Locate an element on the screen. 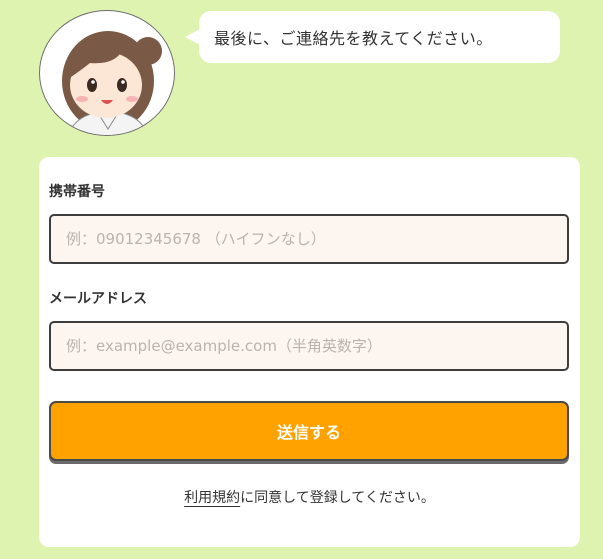  chat-bubble: 最後に、ご連絡先を教えてください。 is located at coordinates (372, 37).